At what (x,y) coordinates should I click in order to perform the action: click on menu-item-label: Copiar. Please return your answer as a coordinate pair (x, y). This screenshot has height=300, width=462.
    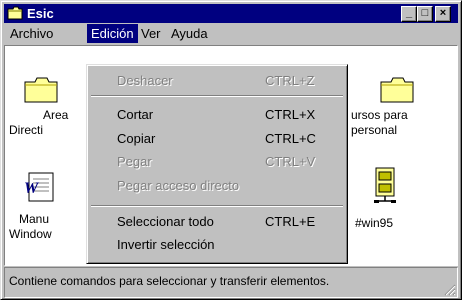
    Looking at the image, I should click on (136, 138).